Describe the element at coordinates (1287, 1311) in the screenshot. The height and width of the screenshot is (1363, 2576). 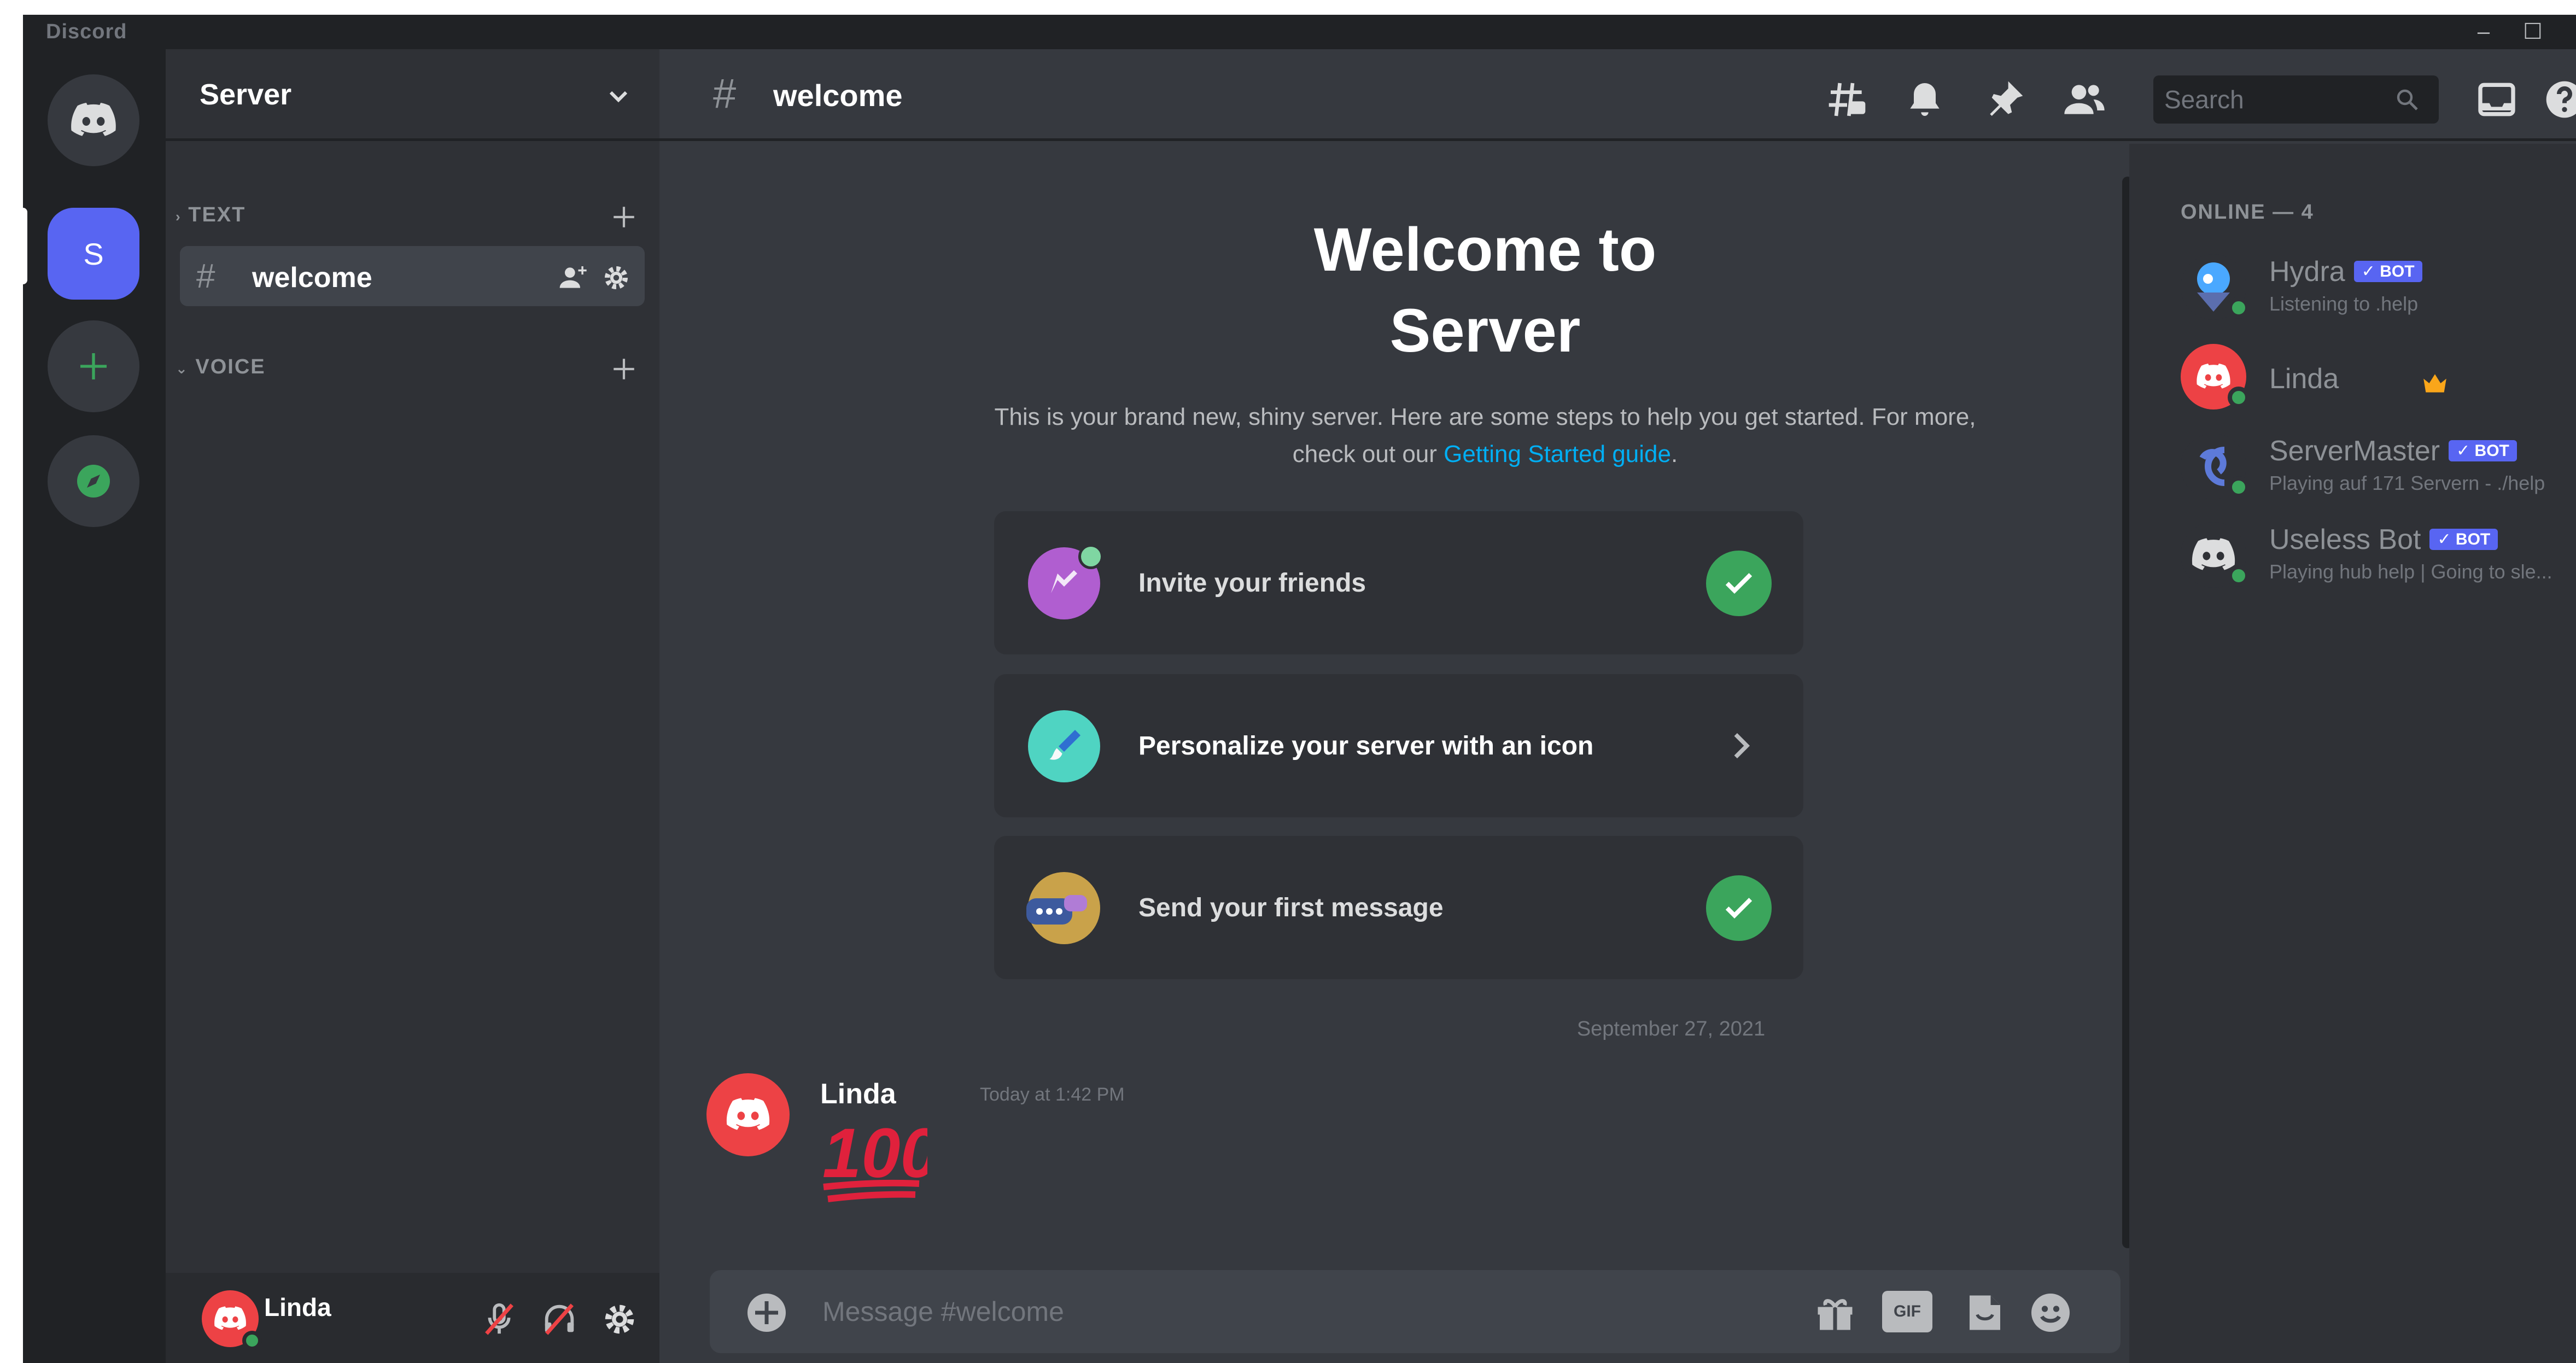
I see `message-input` at that location.